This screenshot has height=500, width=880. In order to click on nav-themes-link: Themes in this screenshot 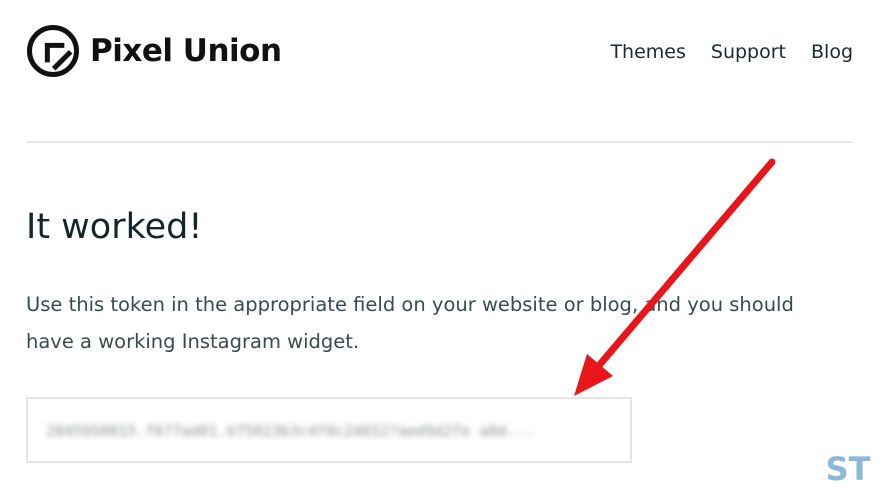, I will do `click(647, 52)`.